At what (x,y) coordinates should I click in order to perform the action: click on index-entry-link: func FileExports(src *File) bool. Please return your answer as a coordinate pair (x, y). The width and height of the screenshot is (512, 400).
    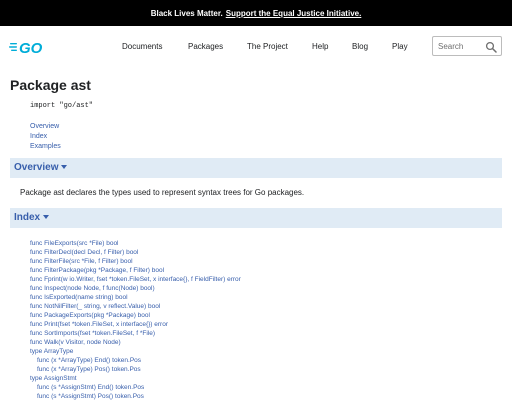
    Looking at the image, I should click on (135, 243).